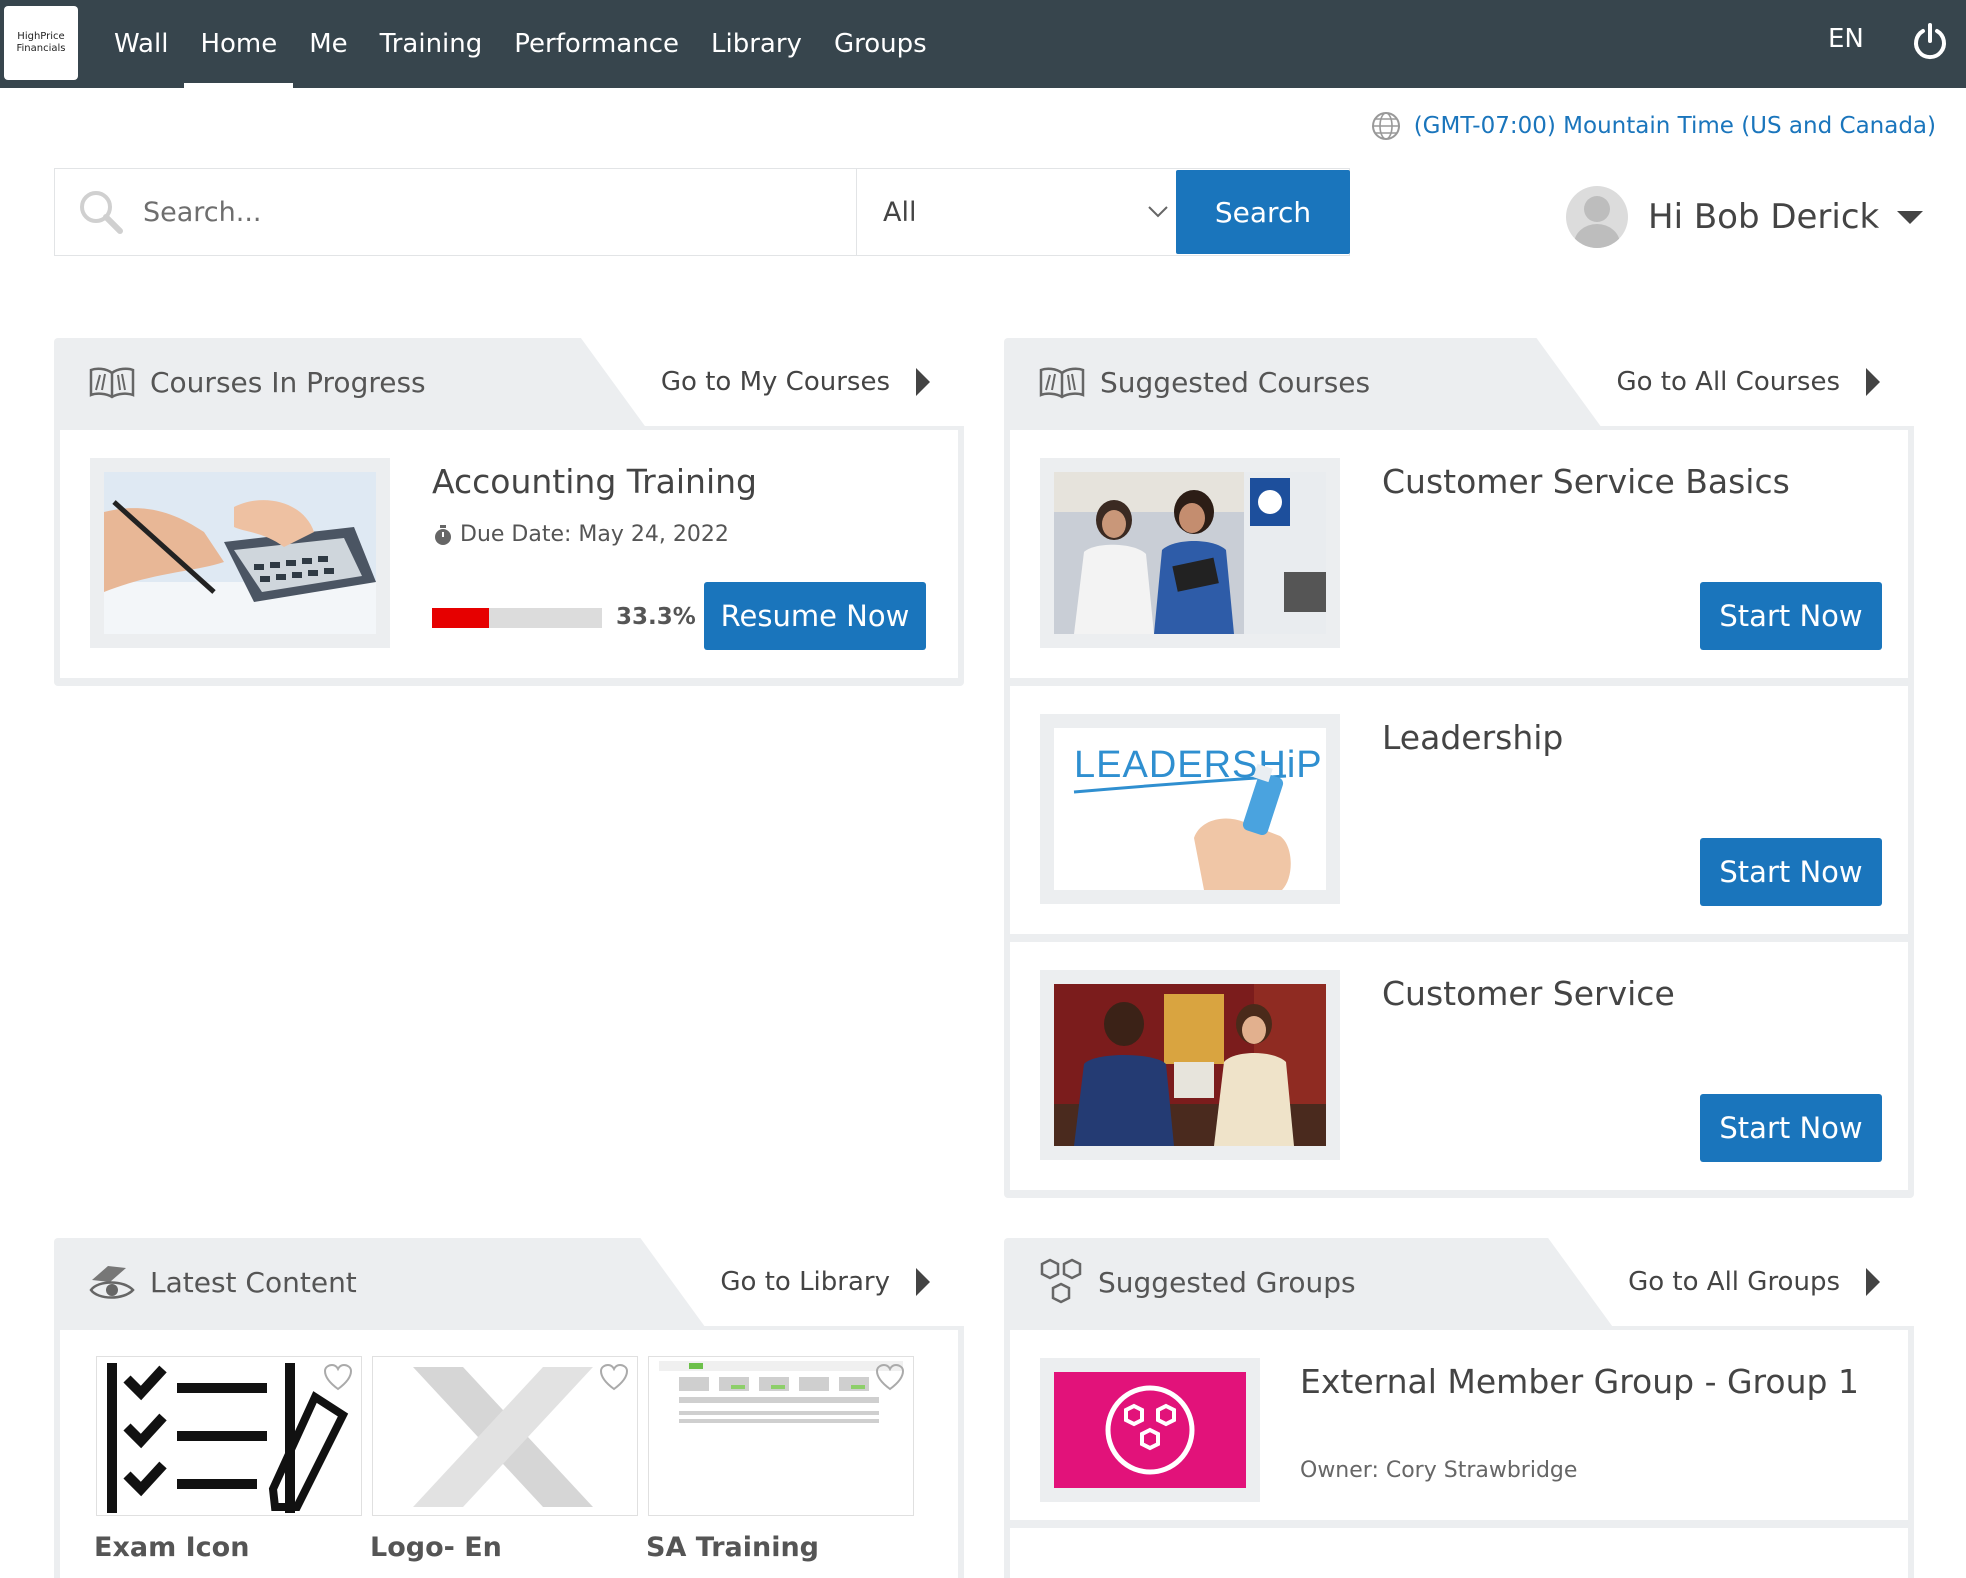  I want to click on search-icon, so click(101, 212).